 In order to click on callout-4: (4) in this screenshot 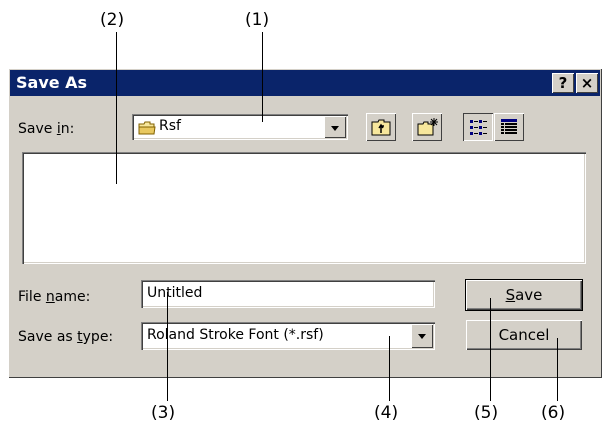, I will do `click(386, 413)`.